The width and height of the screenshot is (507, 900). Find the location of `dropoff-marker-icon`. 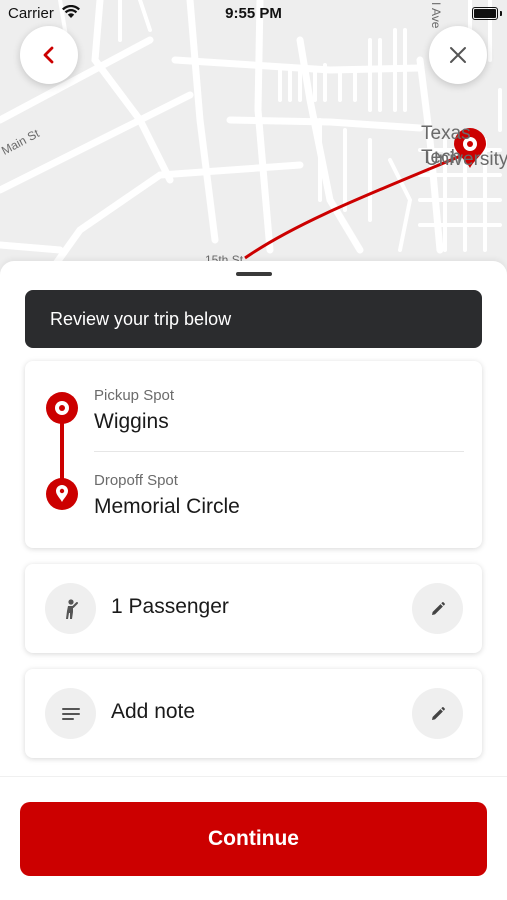

dropoff-marker-icon is located at coordinates (62, 494).